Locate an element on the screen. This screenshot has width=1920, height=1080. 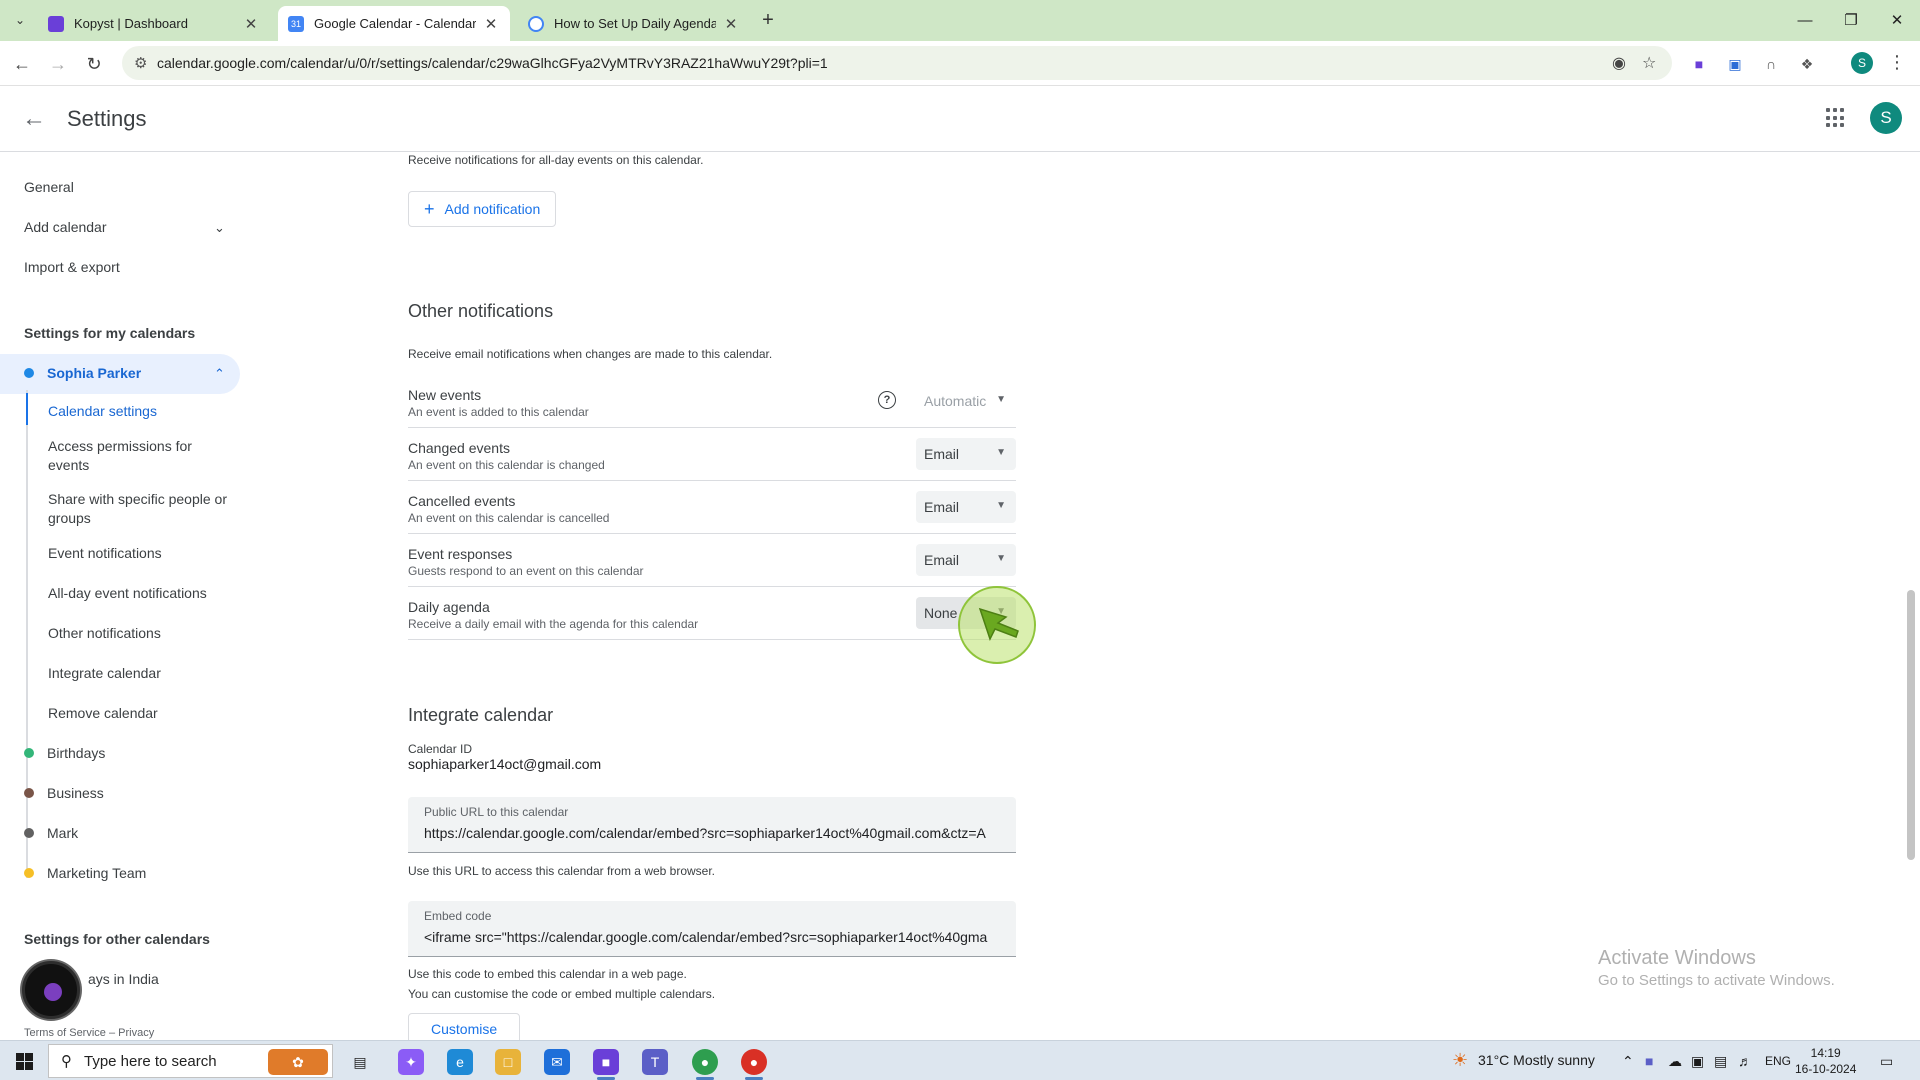
changed-events-select: Email ▼ is located at coordinates (966, 454).